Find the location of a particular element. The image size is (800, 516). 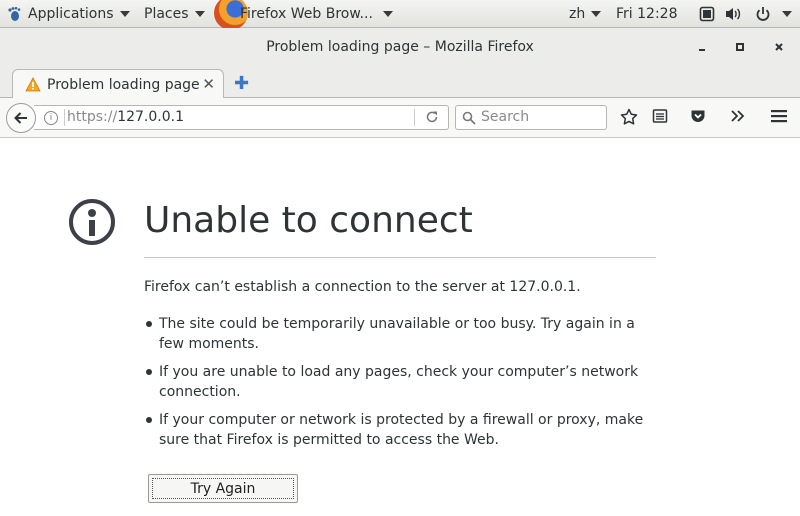

try-again-label: Try Again is located at coordinates (223, 488).